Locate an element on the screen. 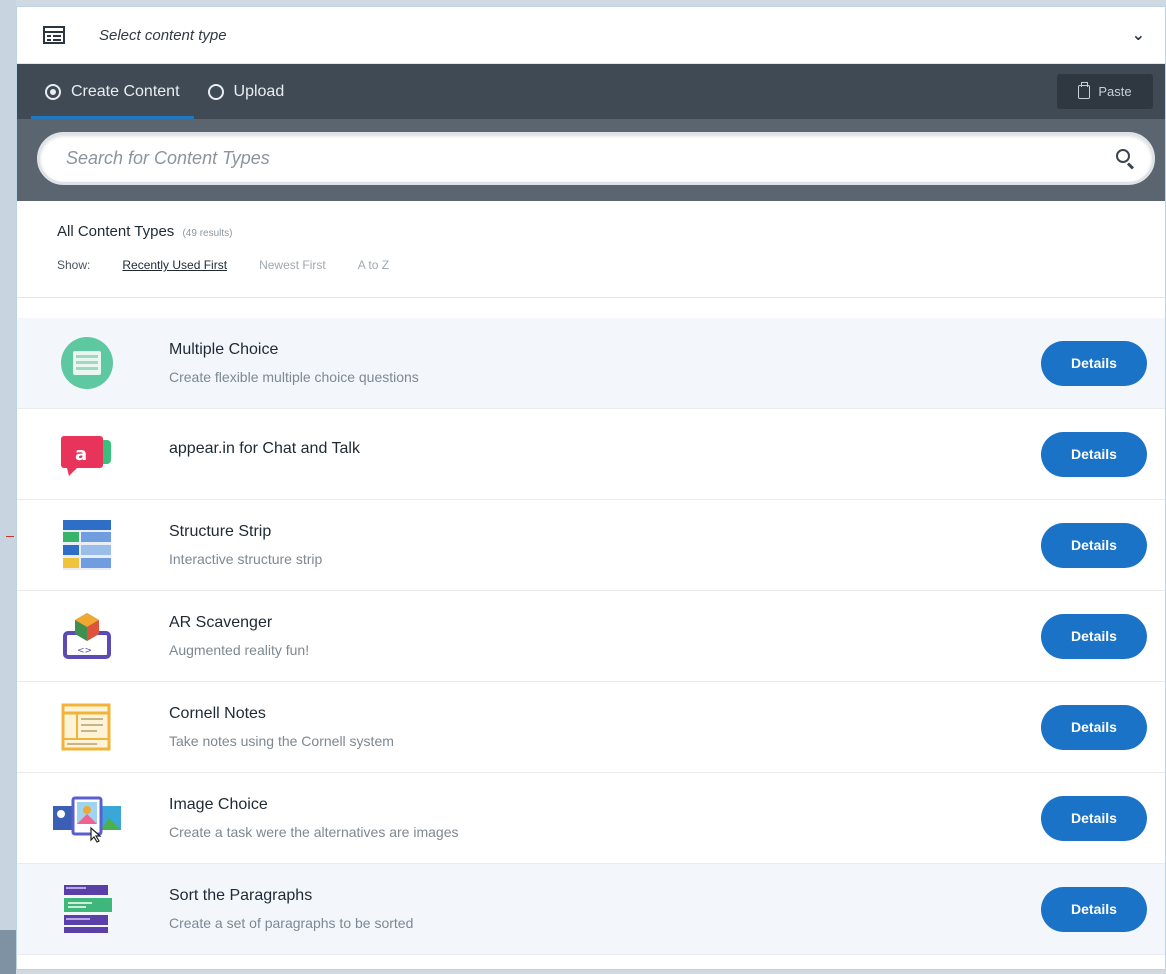 Image resolution: width=1166 pixels, height=974 pixels. tab-upload: Upload is located at coordinates (246, 91).